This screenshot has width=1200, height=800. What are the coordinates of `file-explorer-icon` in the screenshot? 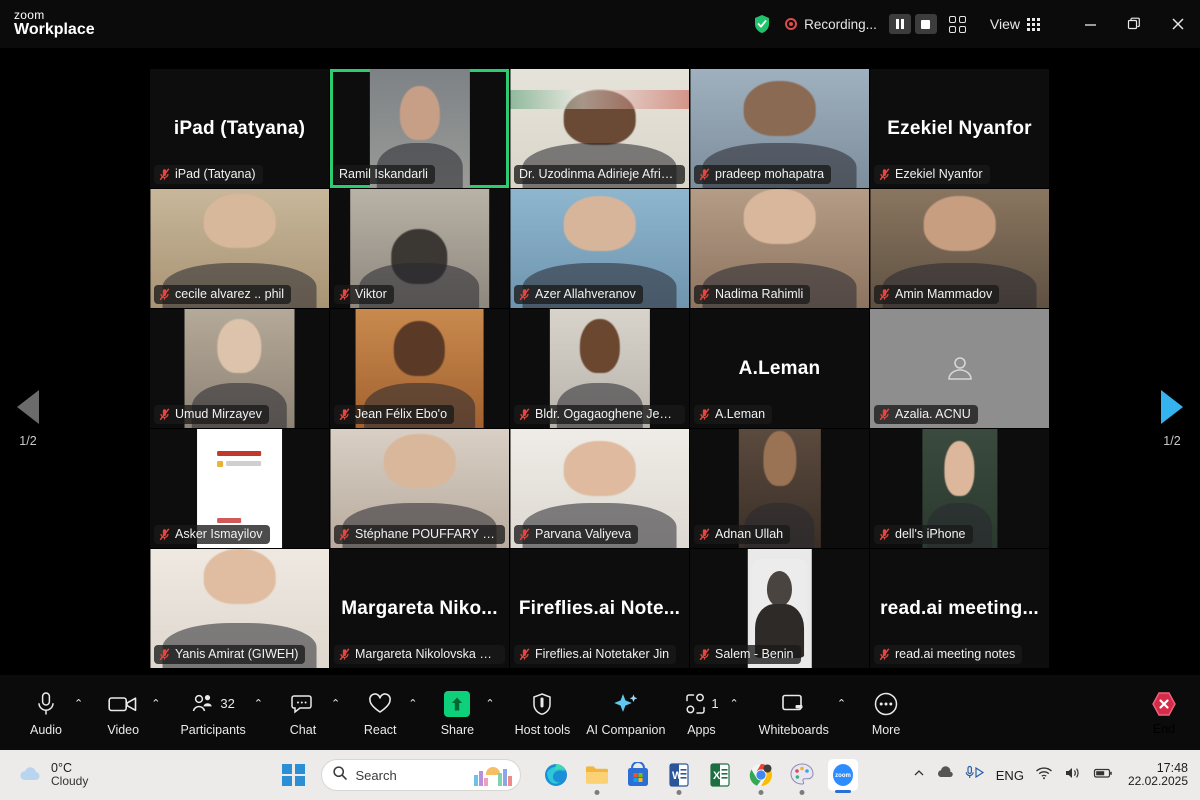 It's located at (597, 777).